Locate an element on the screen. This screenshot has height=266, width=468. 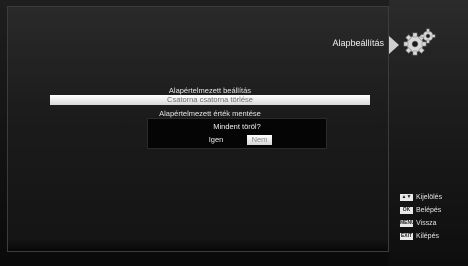
exit-key-icon: EXIT is located at coordinates (406, 236).